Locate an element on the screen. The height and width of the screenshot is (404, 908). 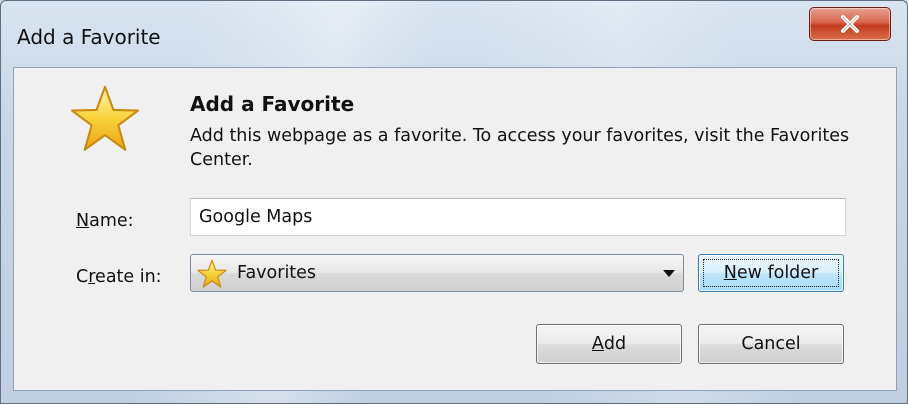
create-in-selected-value: Favorites is located at coordinates (277, 273).